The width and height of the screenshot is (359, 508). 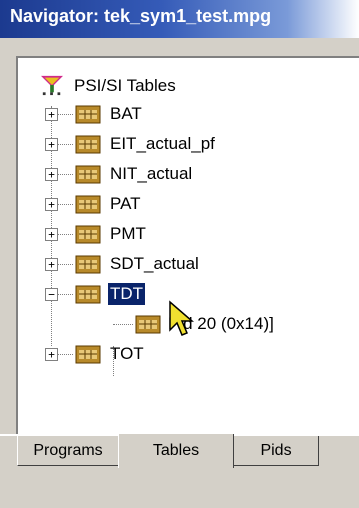 I want to click on tree-item-sdt-actual: + SDT_actual, so click(x=188, y=264).